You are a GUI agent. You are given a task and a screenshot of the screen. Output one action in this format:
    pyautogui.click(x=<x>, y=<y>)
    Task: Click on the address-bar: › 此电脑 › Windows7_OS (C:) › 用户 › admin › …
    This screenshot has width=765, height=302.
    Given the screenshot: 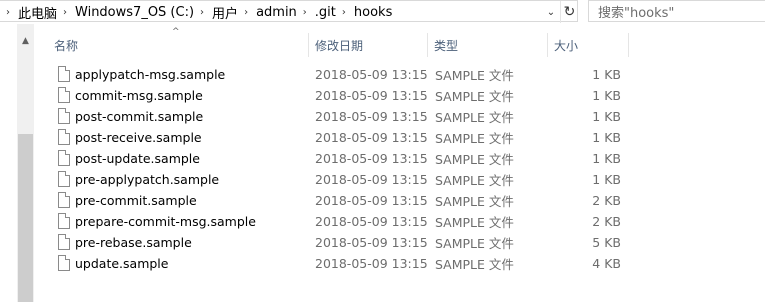 What is the action you would take?
    pyautogui.click(x=289, y=11)
    